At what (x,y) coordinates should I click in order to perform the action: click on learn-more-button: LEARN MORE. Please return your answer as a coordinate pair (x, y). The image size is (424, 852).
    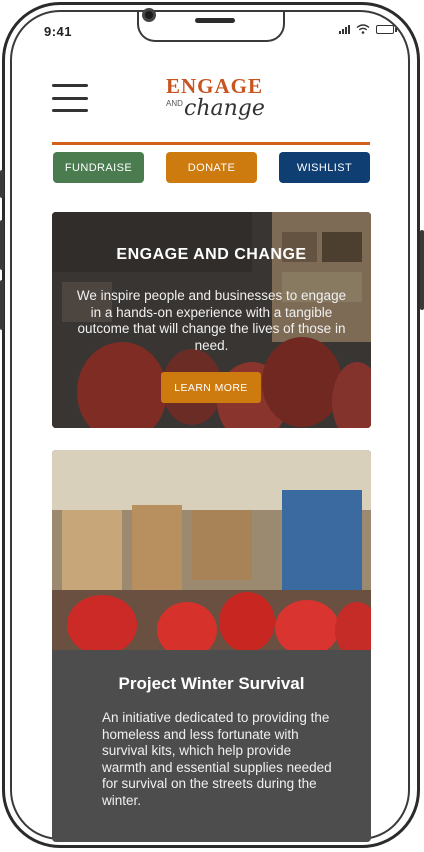
    Looking at the image, I should click on (211, 387).